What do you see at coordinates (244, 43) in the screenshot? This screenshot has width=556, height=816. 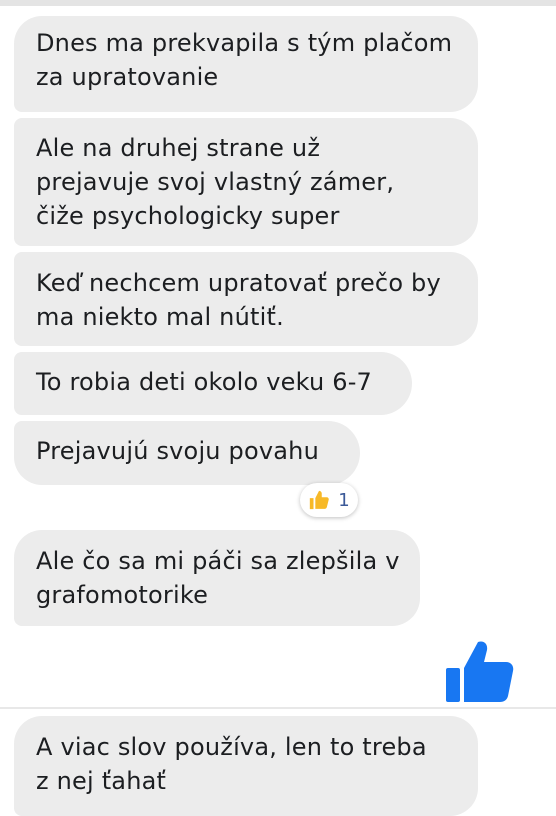 I see `message-text-line: Dnes ma prekvapila s tým plačom` at bounding box center [244, 43].